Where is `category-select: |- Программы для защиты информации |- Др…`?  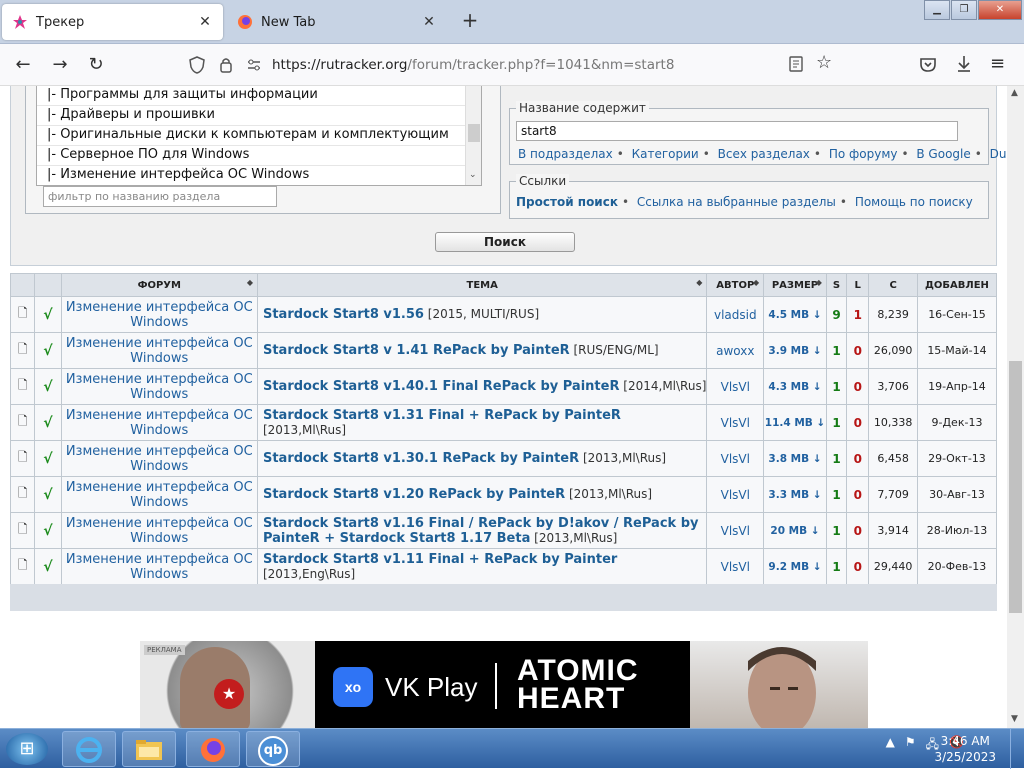 category-select: |- Программы для защиты информации |- Др… is located at coordinates (259, 136).